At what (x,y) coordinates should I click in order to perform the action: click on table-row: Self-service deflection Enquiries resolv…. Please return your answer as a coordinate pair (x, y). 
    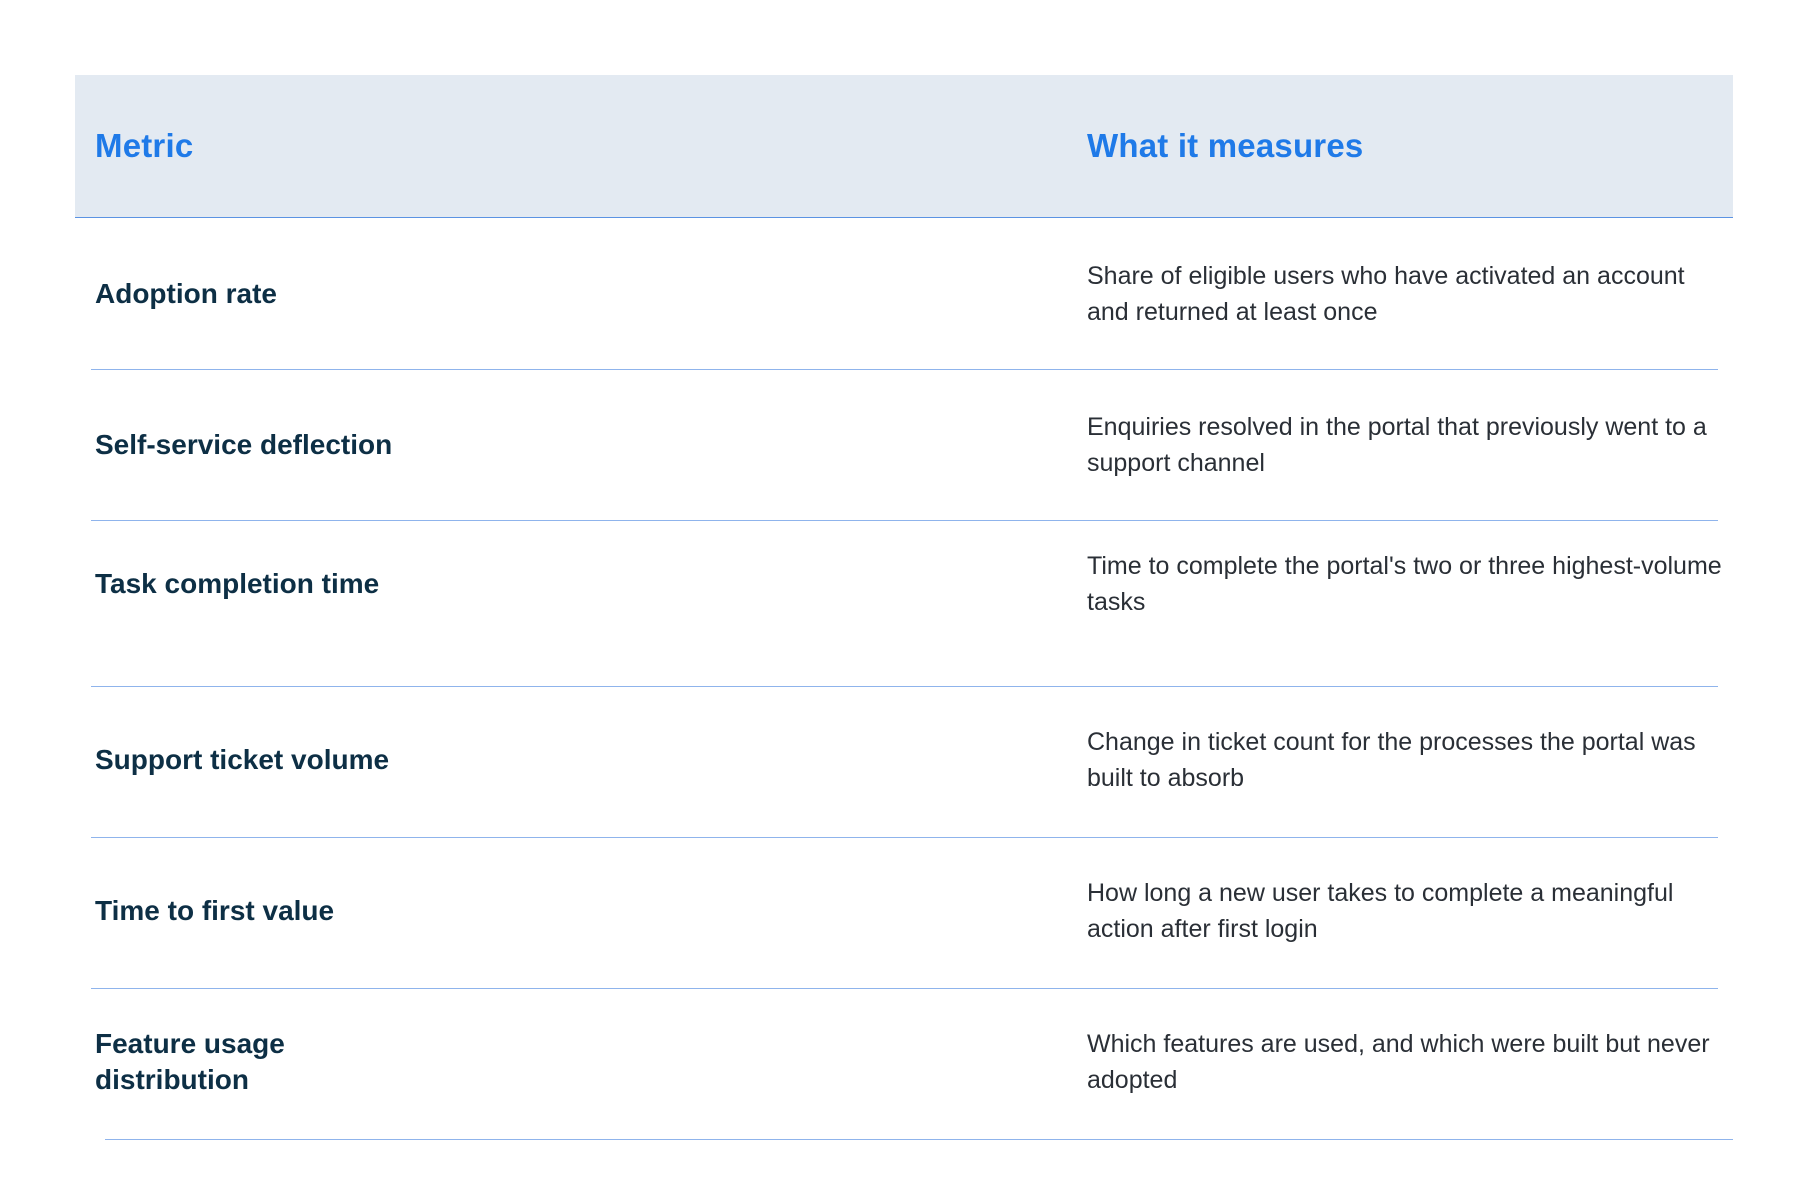
    Looking at the image, I should click on (904, 445).